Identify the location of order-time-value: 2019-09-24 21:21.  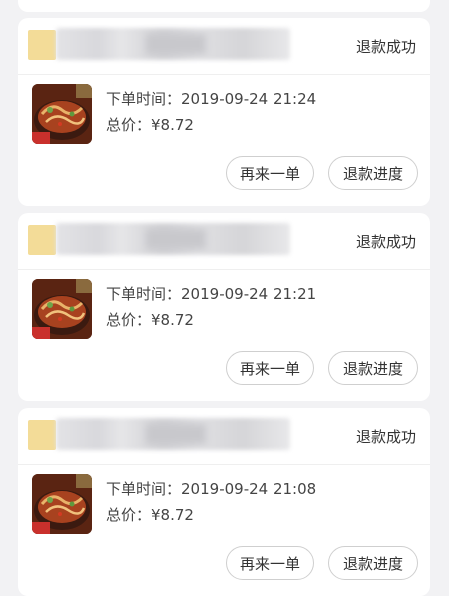
(249, 294).